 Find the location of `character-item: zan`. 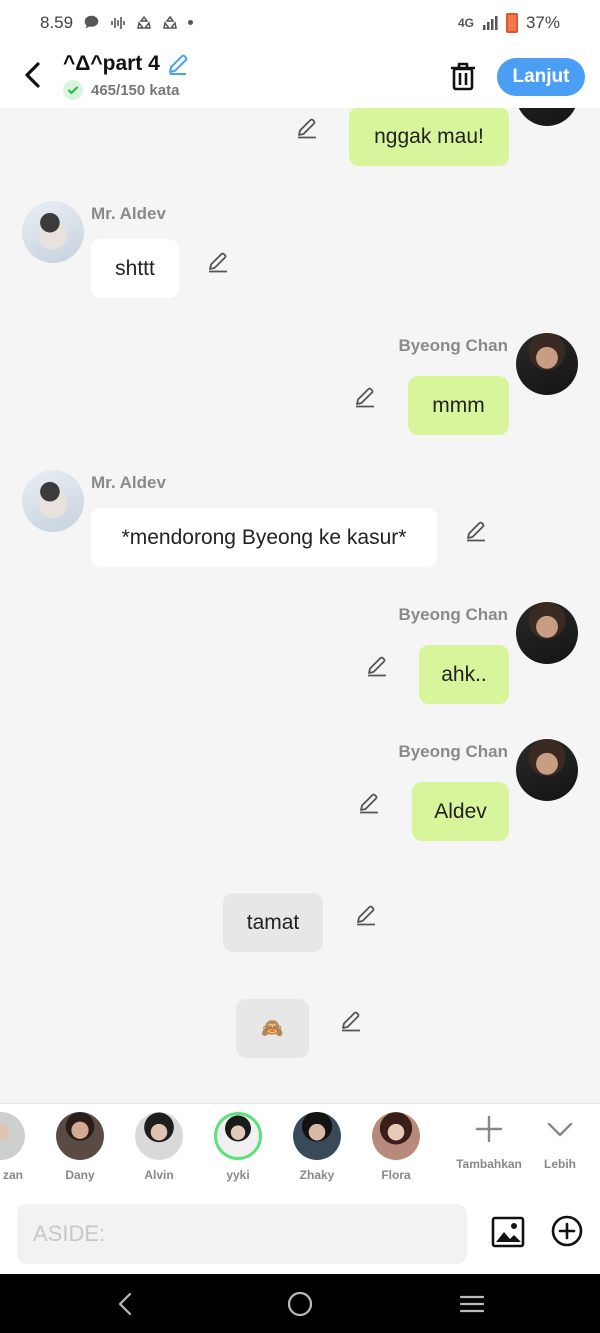

character-item: zan is located at coordinates (18, 1147).